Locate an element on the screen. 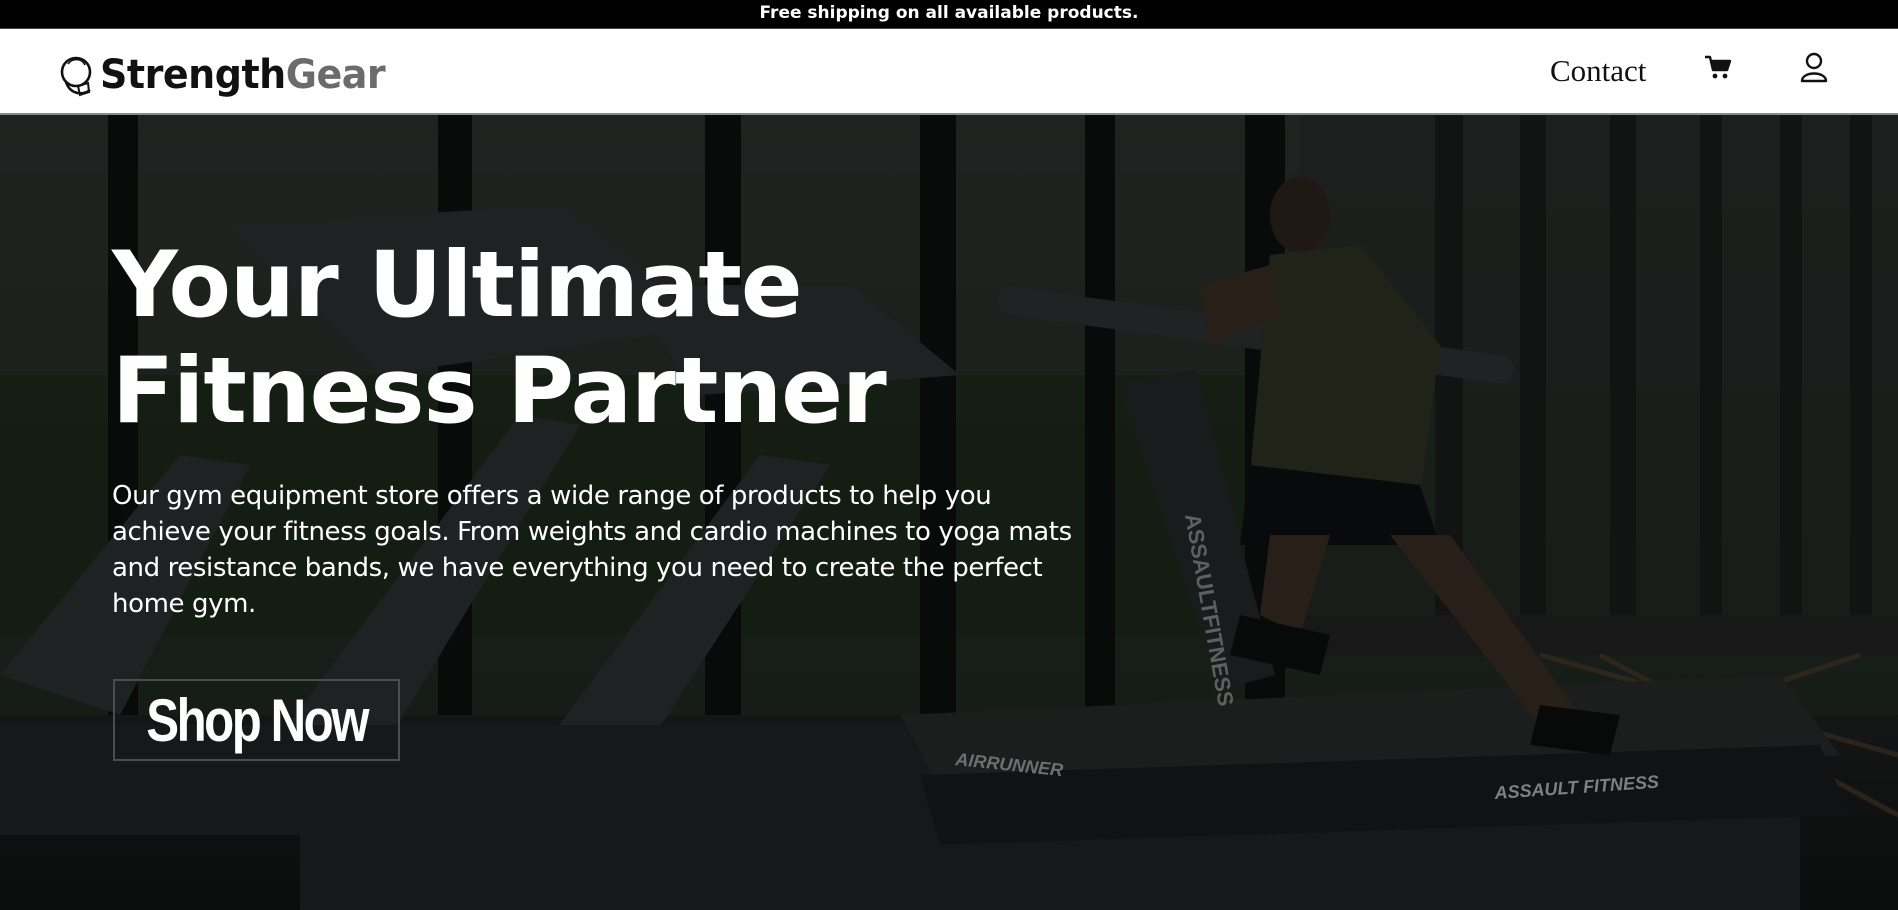  announcement-bar: Free shipping on all available products. is located at coordinates (949, 14).